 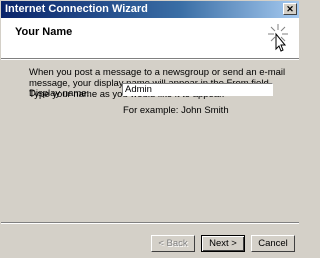 What do you see at coordinates (273, 243) in the screenshot?
I see `cancel-button: Cancel` at bounding box center [273, 243].